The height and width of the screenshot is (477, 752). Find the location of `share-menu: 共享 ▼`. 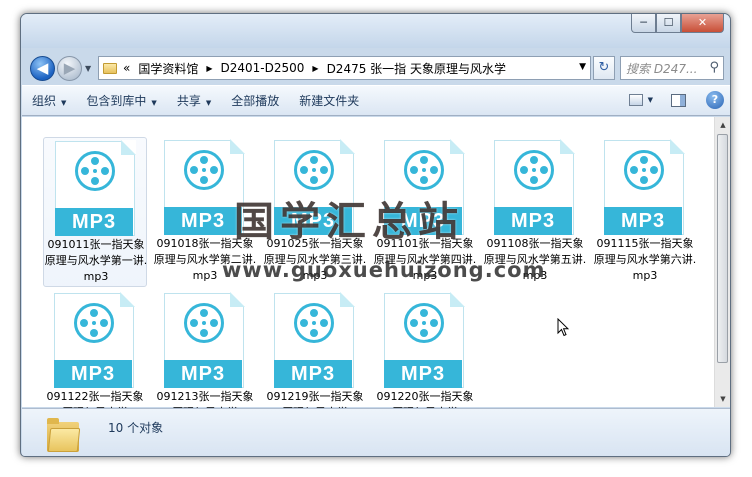

share-menu: 共享 ▼ is located at coordinates (194, 100).